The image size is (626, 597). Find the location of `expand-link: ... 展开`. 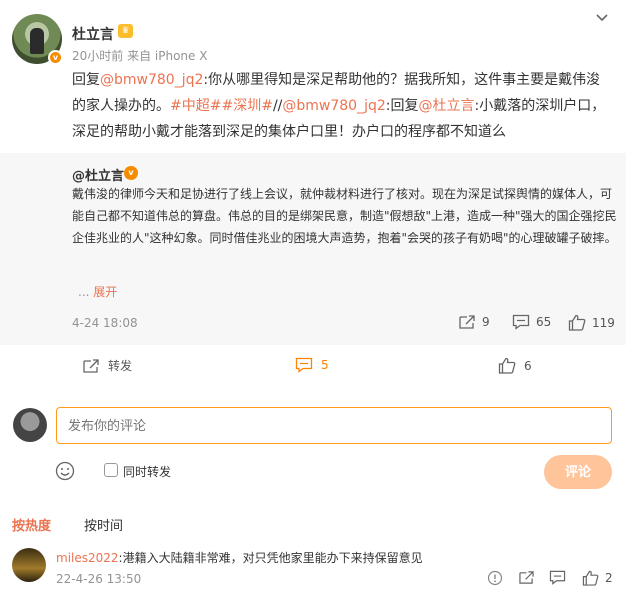

expand-link: ... 展开 is located at coordinates (97, 291).